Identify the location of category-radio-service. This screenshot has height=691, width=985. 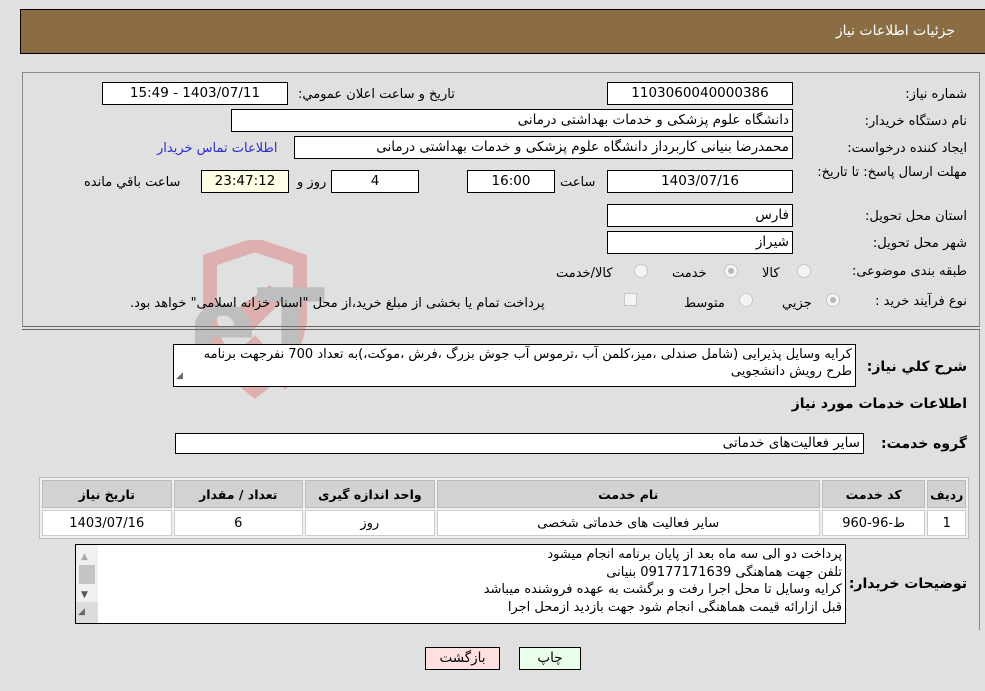
(731, 271).